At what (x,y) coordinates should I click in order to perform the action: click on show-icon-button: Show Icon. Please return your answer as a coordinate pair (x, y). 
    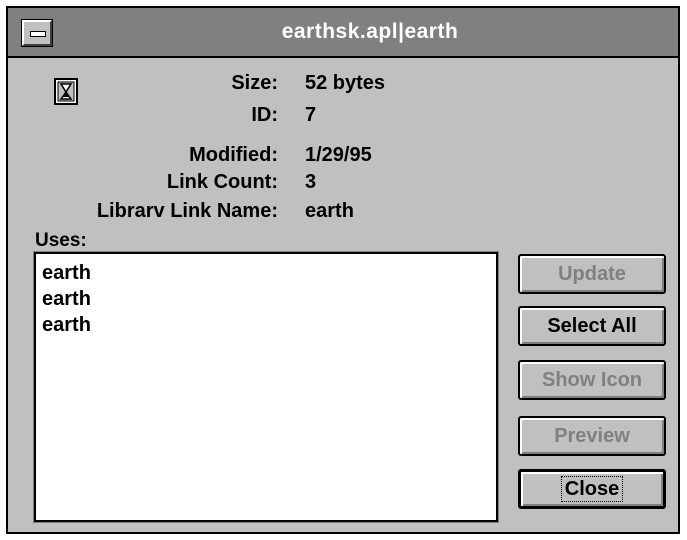
    Looking at the image, I should click on (592, 380).